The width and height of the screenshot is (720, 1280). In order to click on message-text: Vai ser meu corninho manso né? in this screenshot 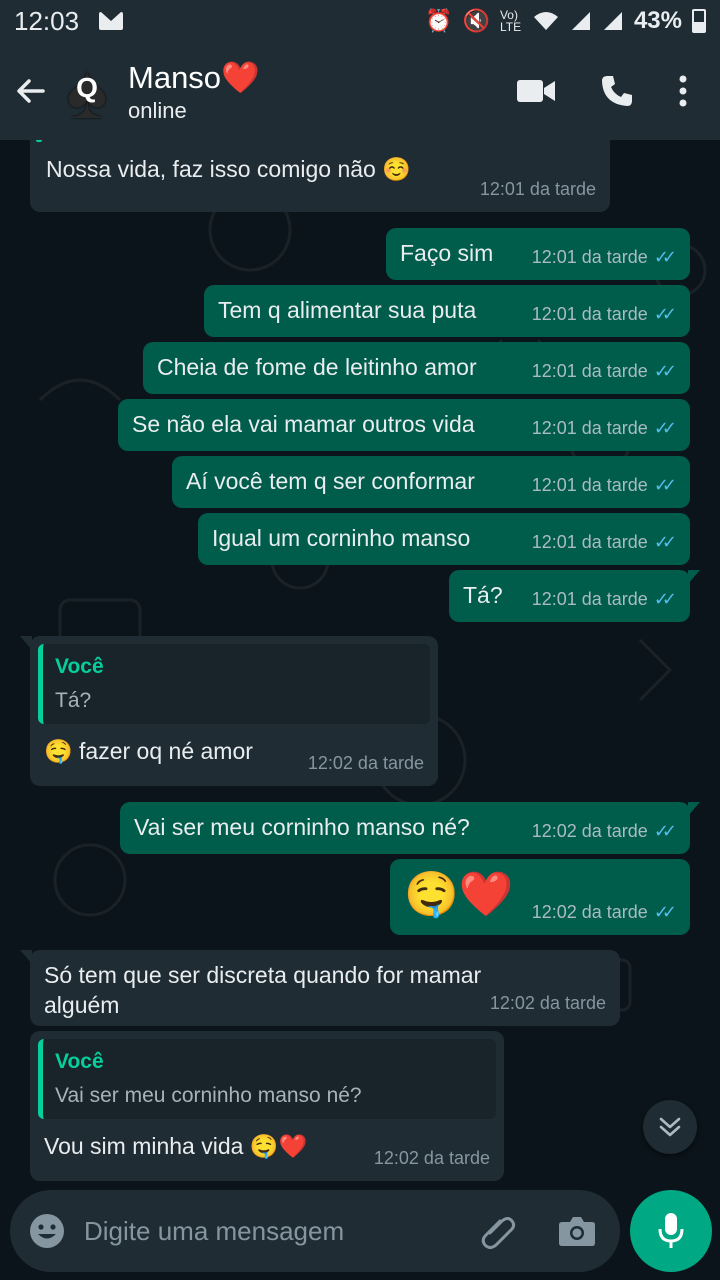, I will do `click(302, 827)`.